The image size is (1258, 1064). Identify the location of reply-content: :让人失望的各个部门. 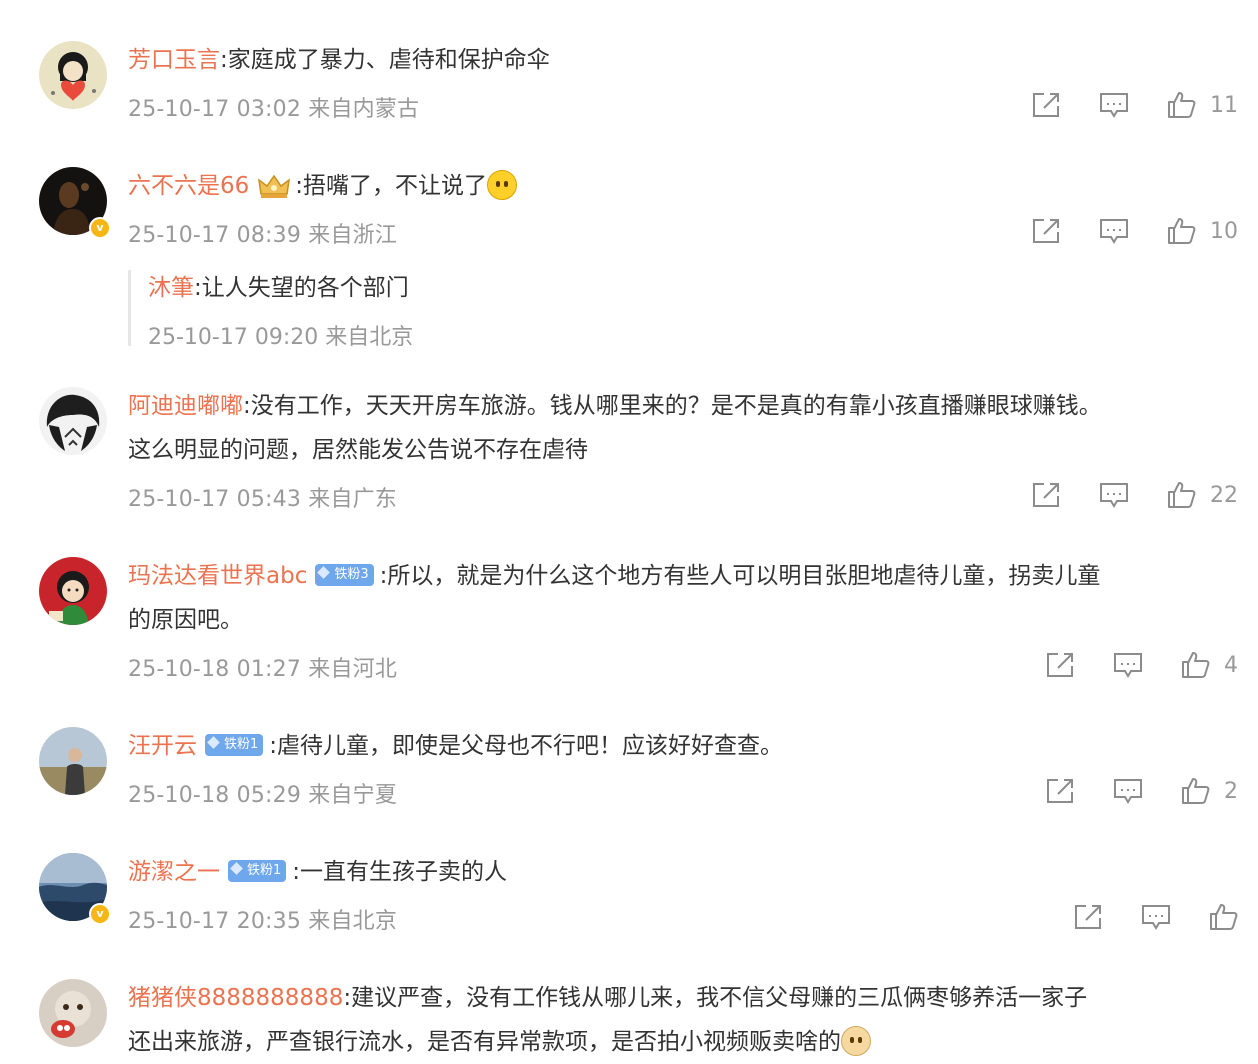
(301, 288).